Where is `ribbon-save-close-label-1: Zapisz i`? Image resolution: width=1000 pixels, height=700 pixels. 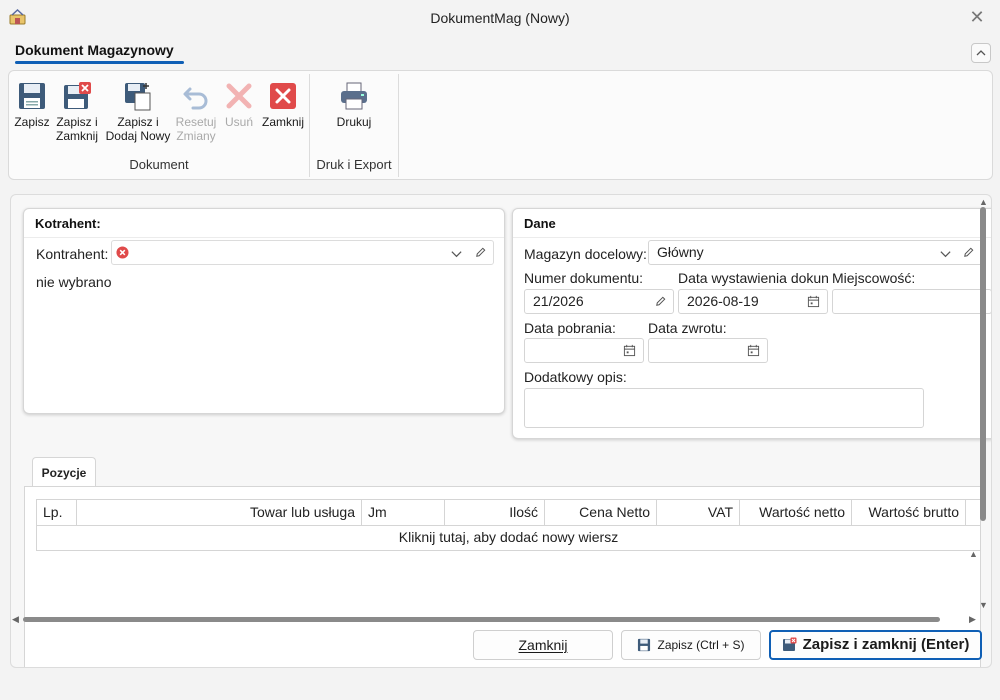 ribbon-save-close-label-1: Zapisz i is located at coordinates (77, 122).